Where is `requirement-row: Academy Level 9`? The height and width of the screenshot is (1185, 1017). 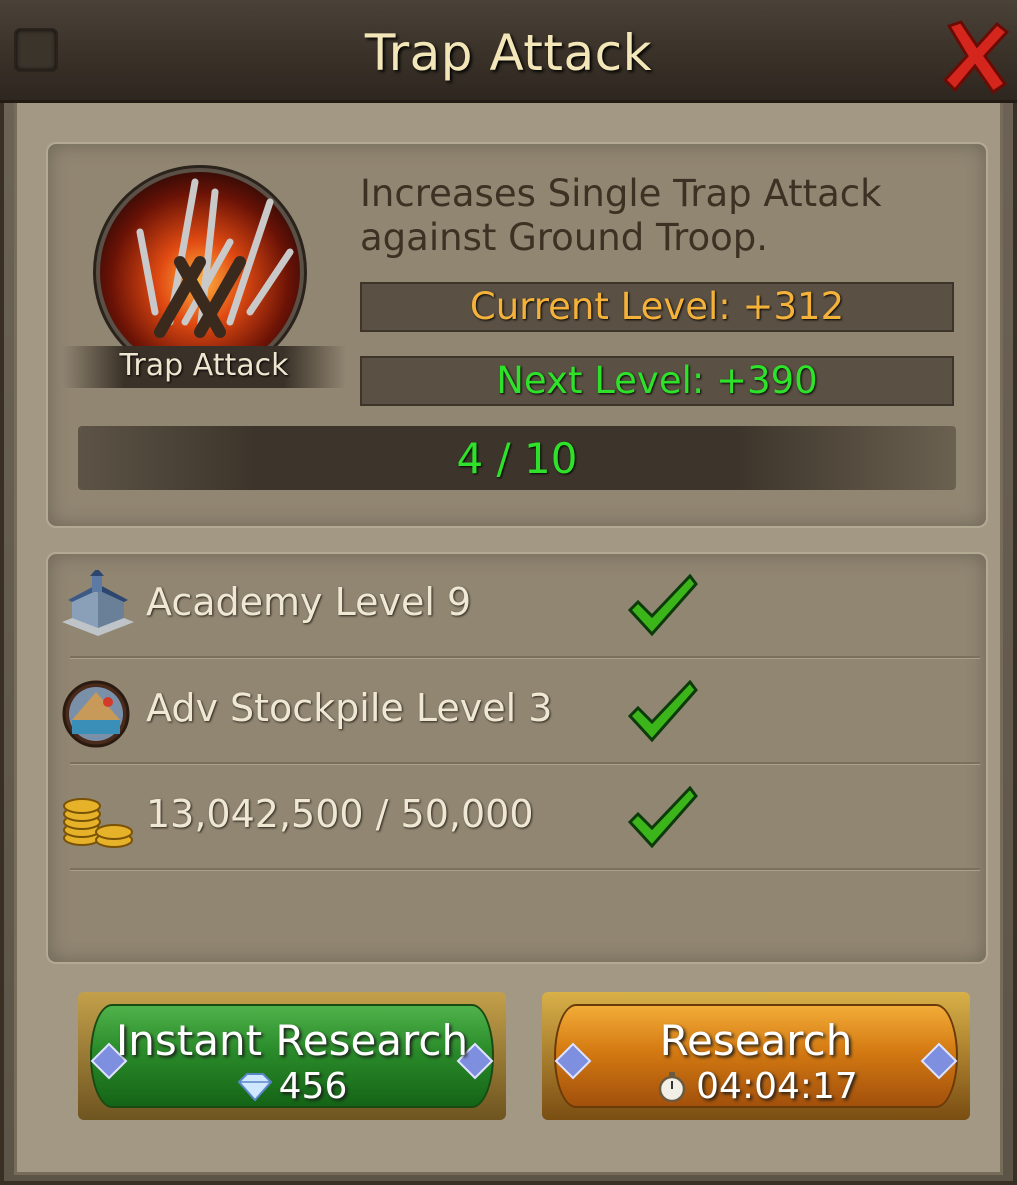 requirement-row: Academy Level 9 is located at coordinates (518, 605).